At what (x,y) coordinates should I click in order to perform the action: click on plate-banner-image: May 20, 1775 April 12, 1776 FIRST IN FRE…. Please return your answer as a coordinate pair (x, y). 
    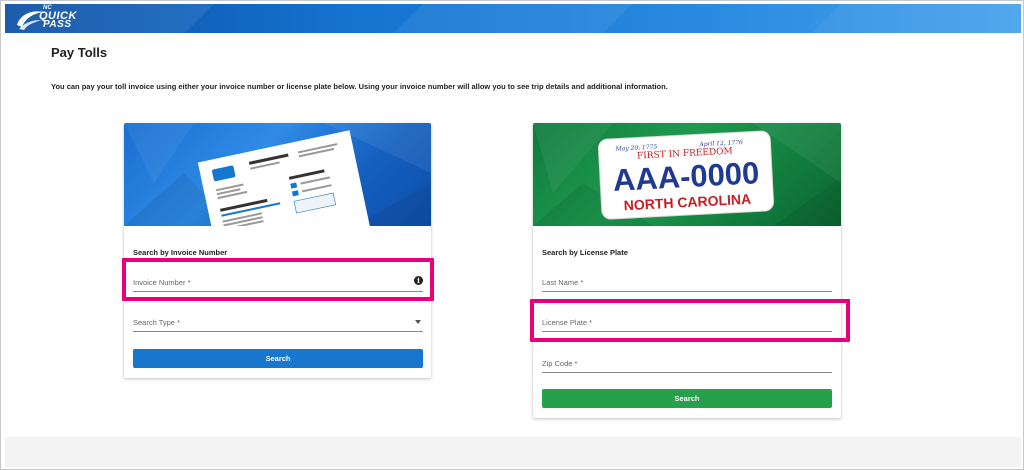
    Looking at the image, I should click on (687, 174).